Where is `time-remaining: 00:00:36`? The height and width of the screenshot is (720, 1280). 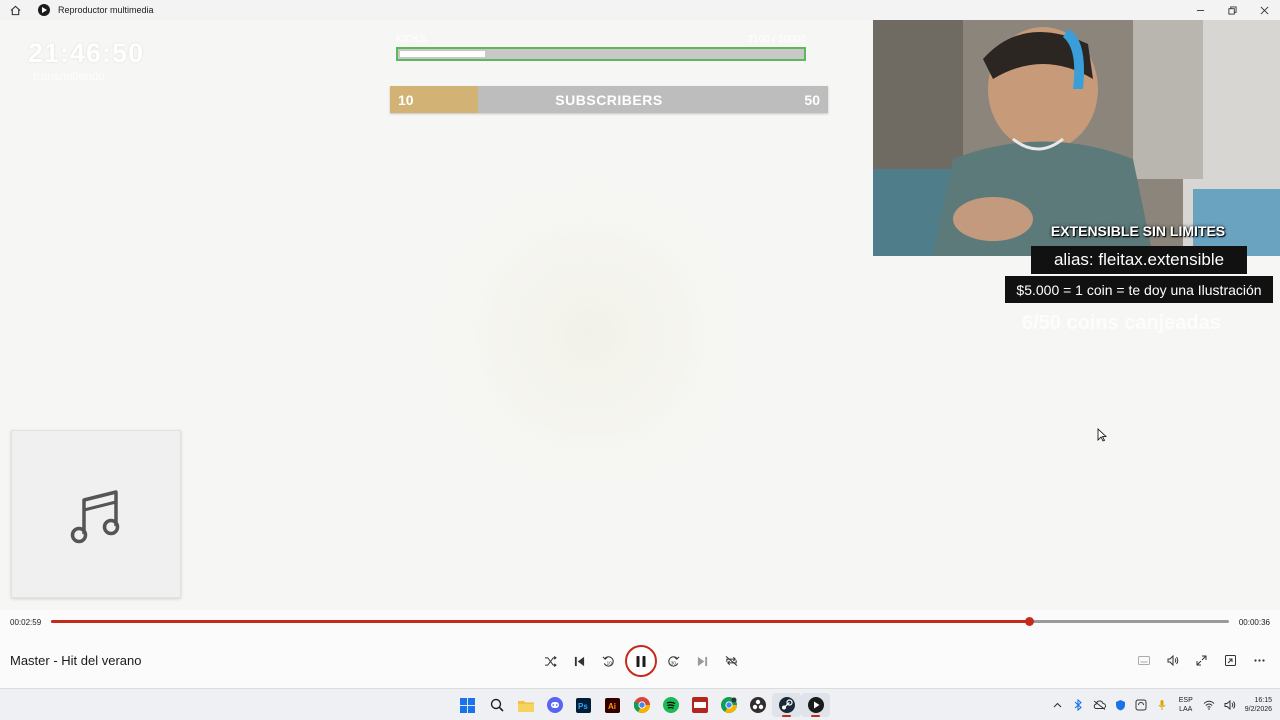 time-remaining: 00:00:36 is located at coordinates (1254, 622).